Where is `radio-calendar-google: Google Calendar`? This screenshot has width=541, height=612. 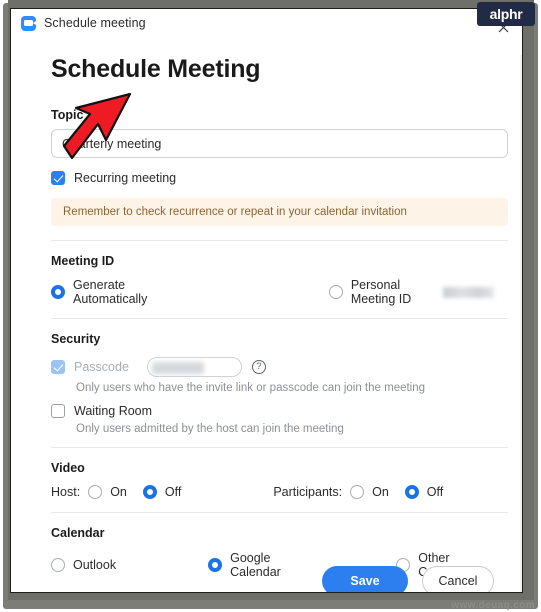 radio-calendar-google: Google Calendar is located at coordinates (258, 565).